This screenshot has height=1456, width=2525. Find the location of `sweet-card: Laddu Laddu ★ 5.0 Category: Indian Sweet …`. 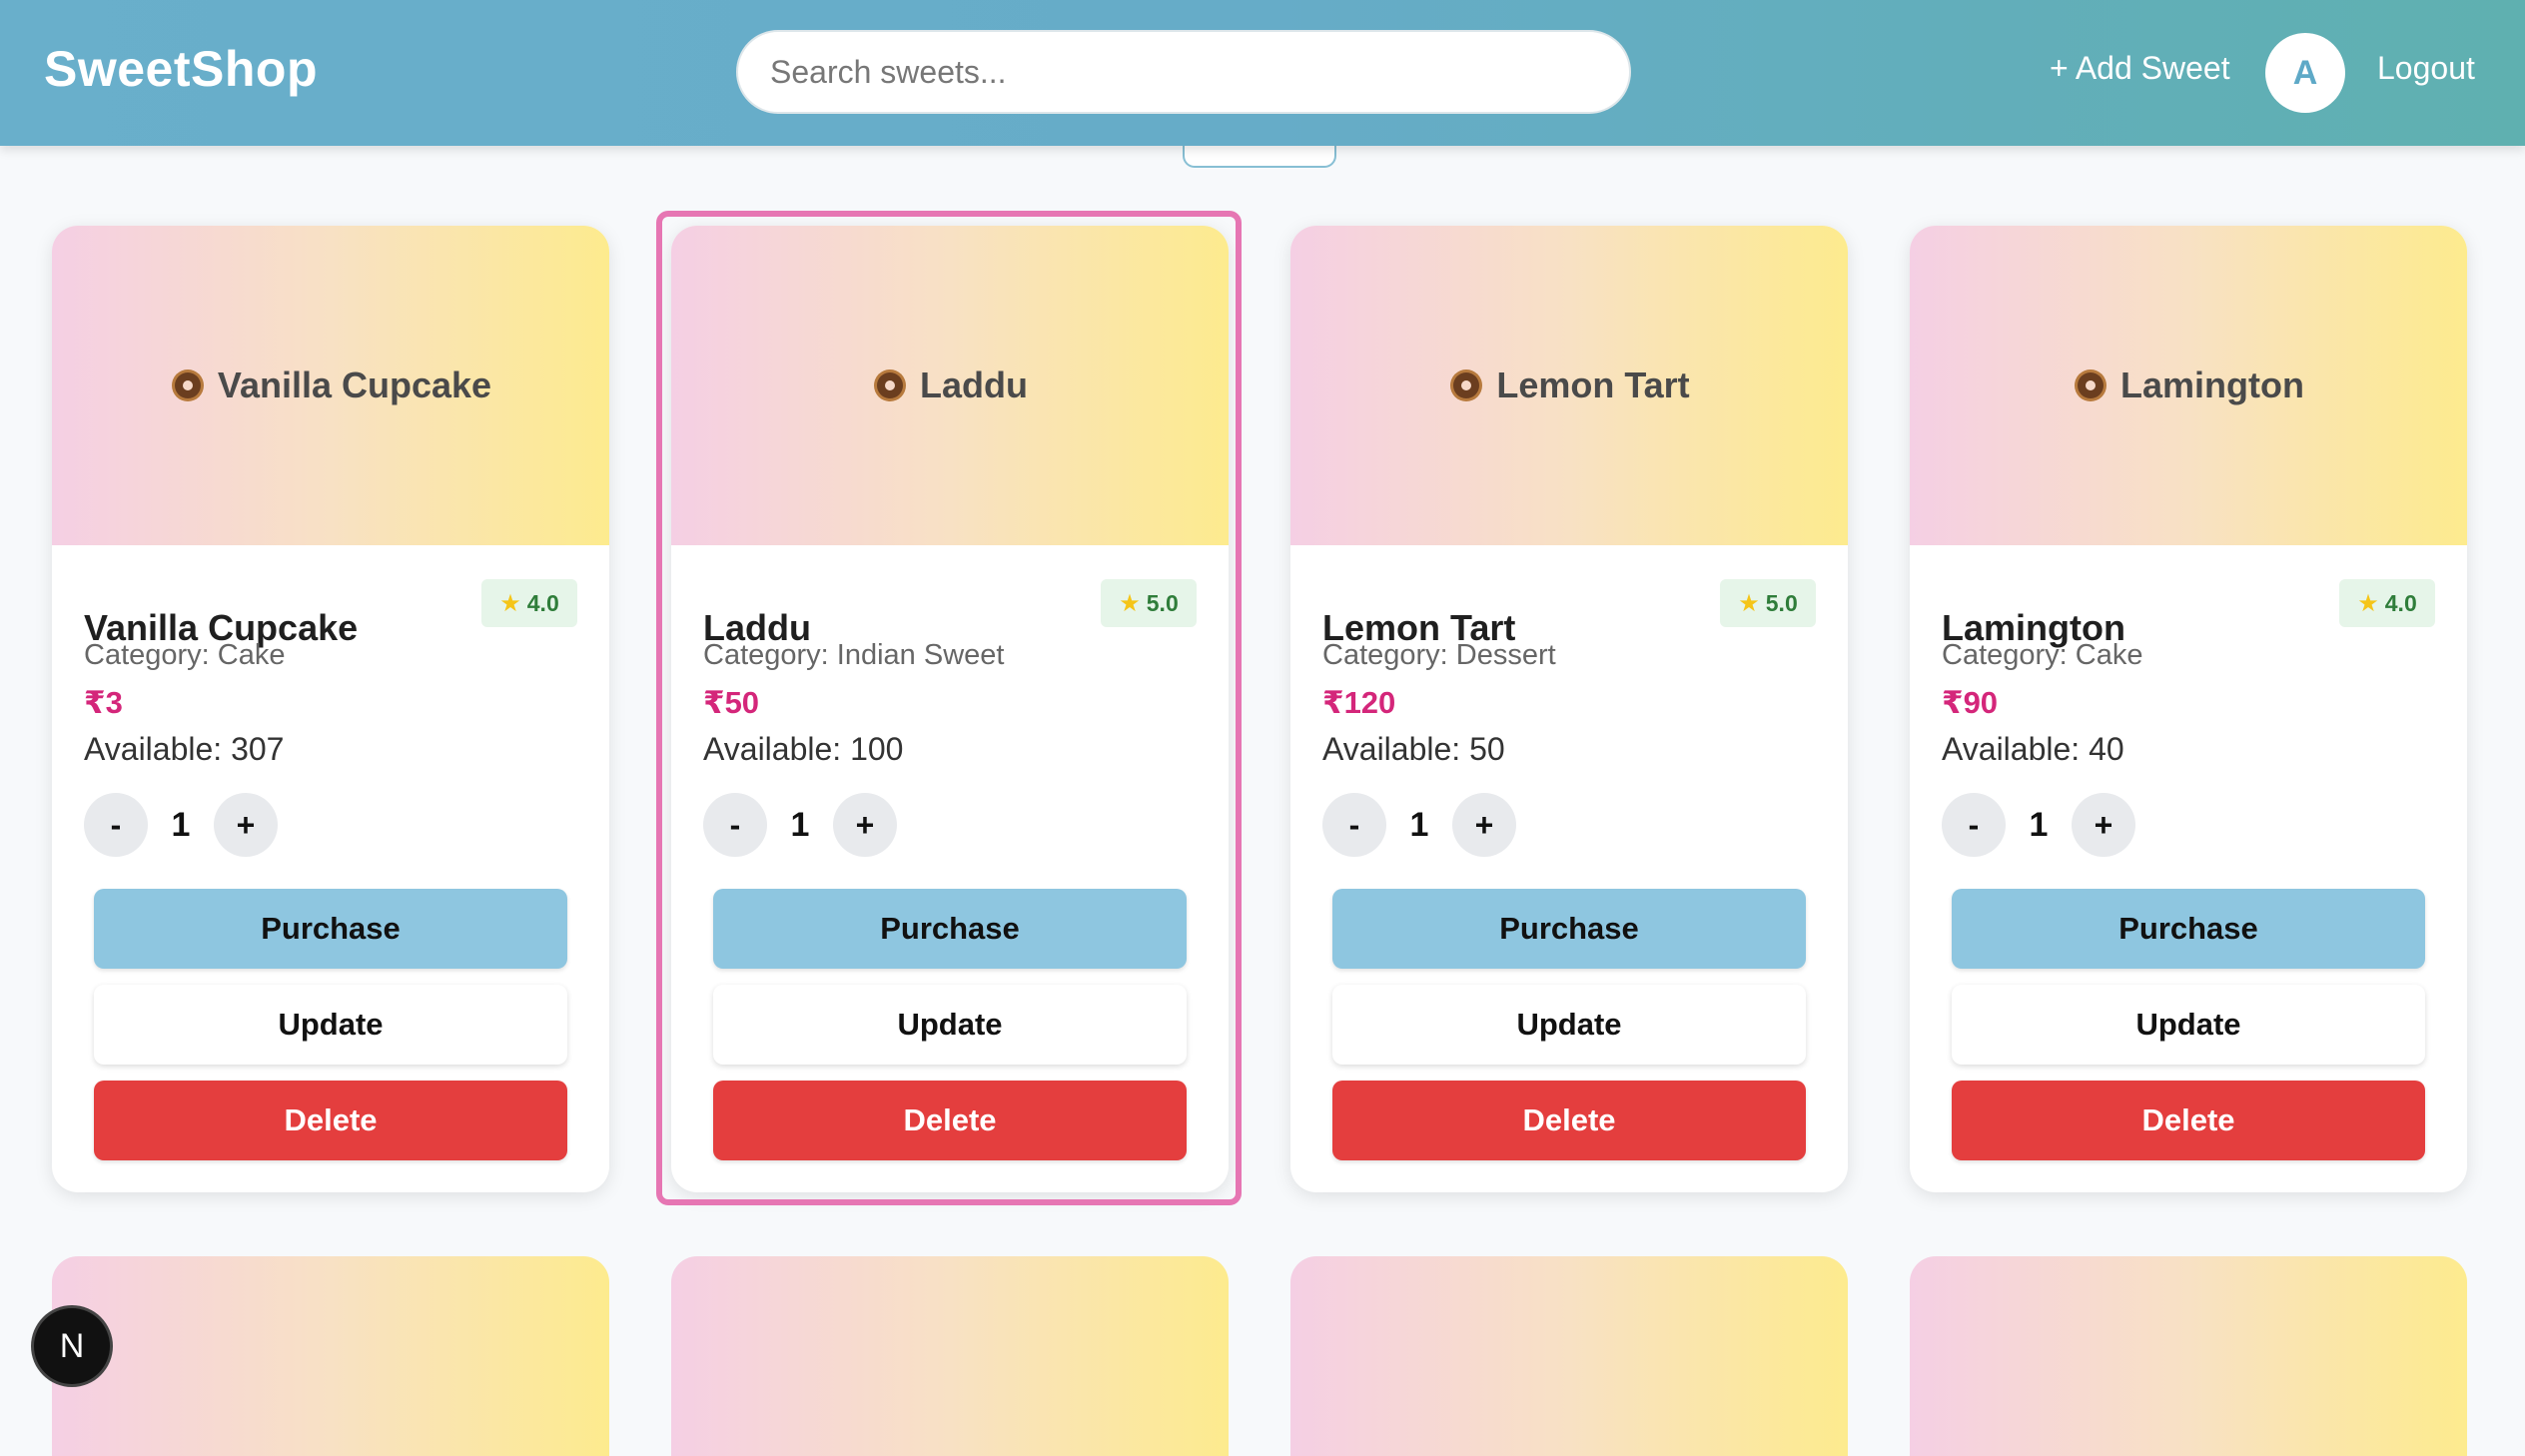

sweet-card: Laddu Laddu ★ 5.0 Category: Indian Sweet … is located at coordinates (950, 709).